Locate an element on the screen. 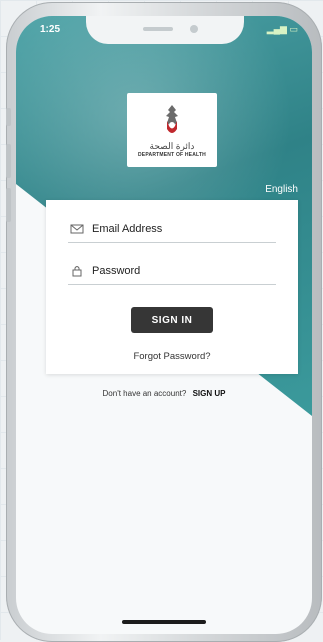  lock-icon is located at coordinates (77, 271).